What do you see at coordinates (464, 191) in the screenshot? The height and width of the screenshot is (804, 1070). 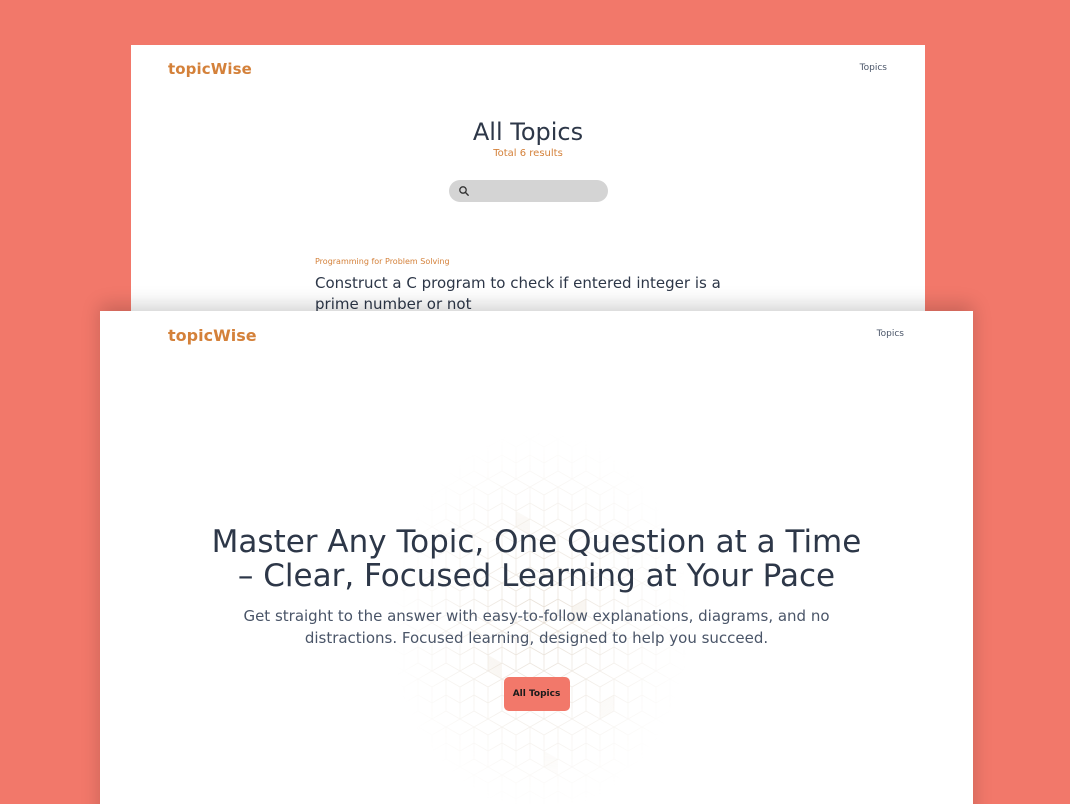 I see `search-icon` at bounding box center [464, 191].